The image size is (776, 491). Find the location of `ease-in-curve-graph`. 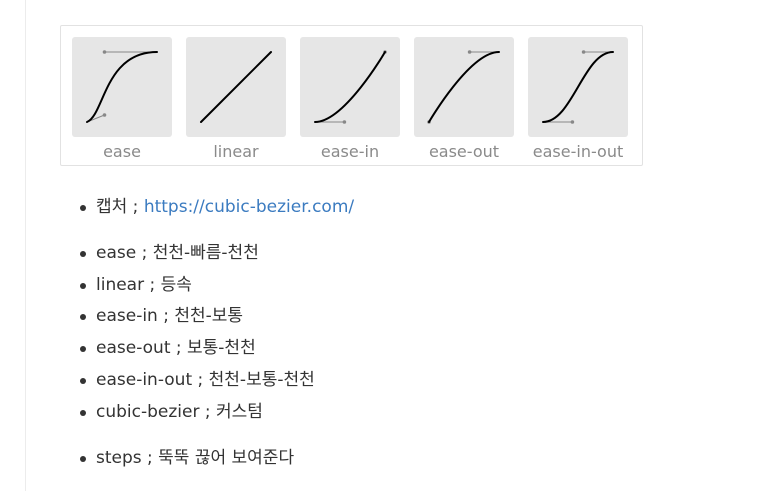

ease-in-curve-graph is located at coordinates (350, 87).